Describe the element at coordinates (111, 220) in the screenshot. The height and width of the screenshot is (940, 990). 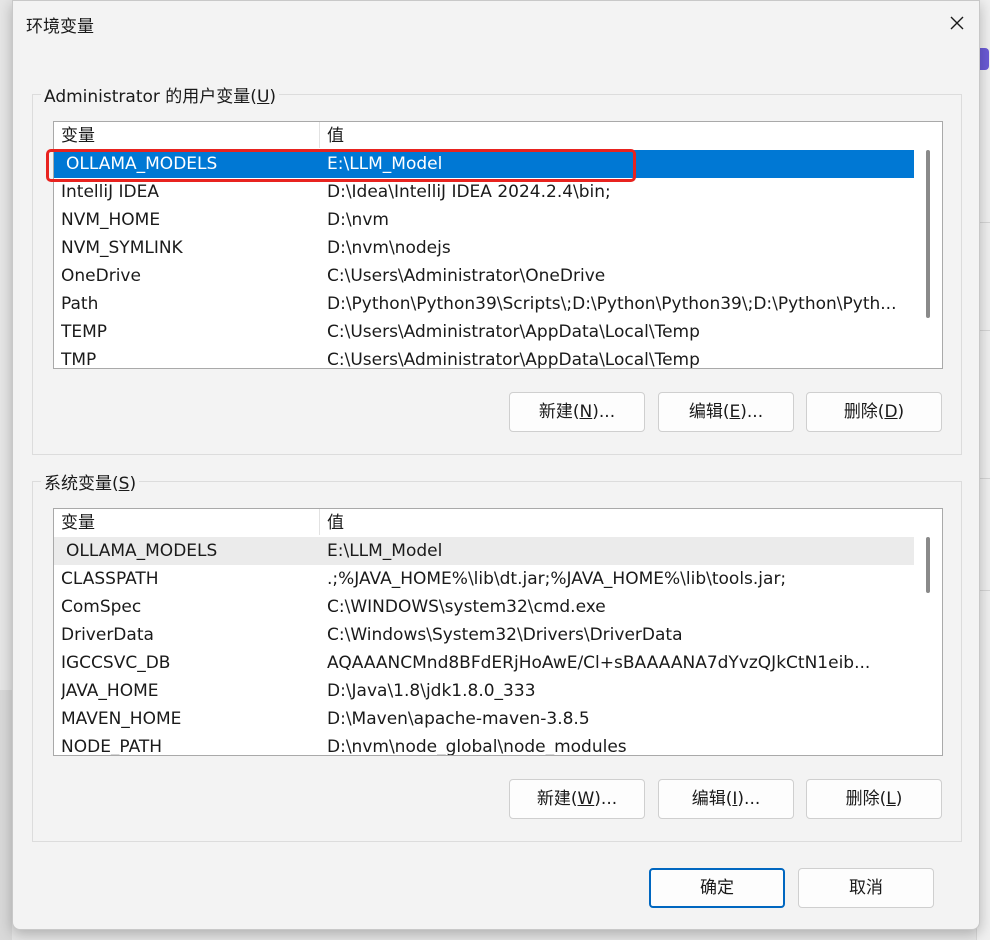
I see `variable-name: NVM_HOME` at that location.